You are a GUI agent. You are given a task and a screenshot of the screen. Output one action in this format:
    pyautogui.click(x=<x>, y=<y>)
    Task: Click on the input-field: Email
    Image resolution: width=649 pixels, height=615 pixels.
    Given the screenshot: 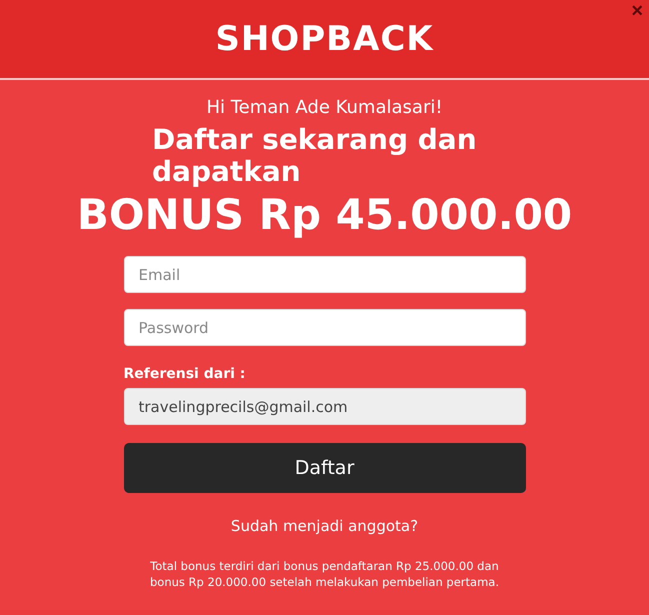 What is the action you would take?
    pyautogui.click(x=325, y=274)
    